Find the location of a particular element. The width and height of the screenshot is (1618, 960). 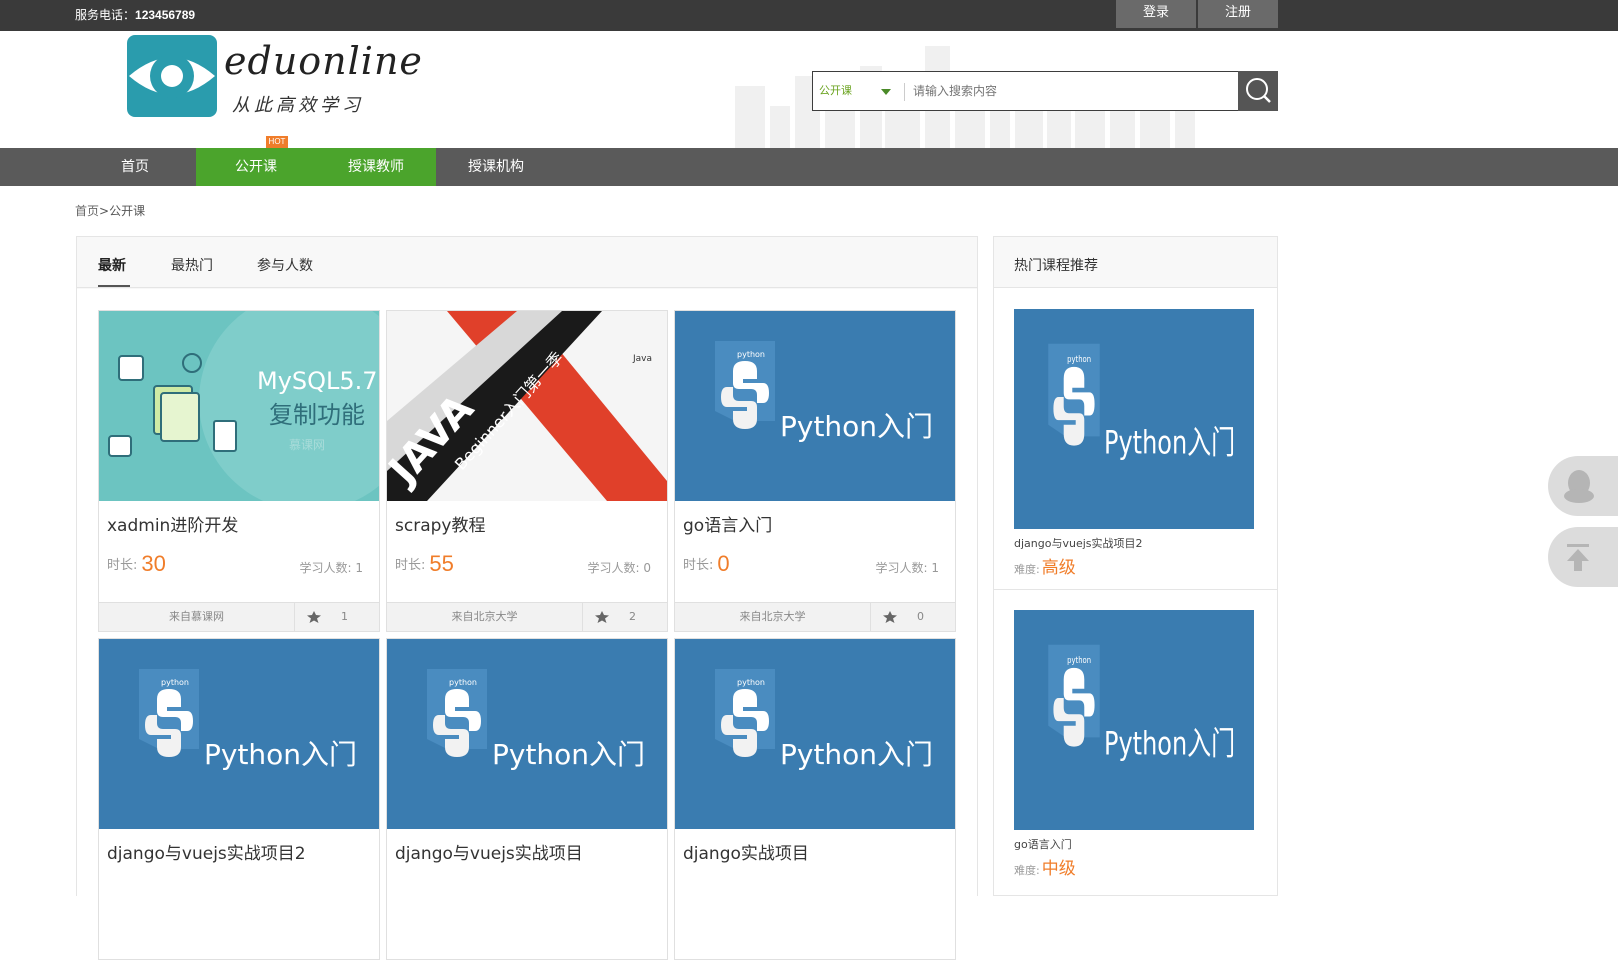

recommended-course: python Python入门 go语言入门 难度: 中级 is located at coordinates (1134, 744).